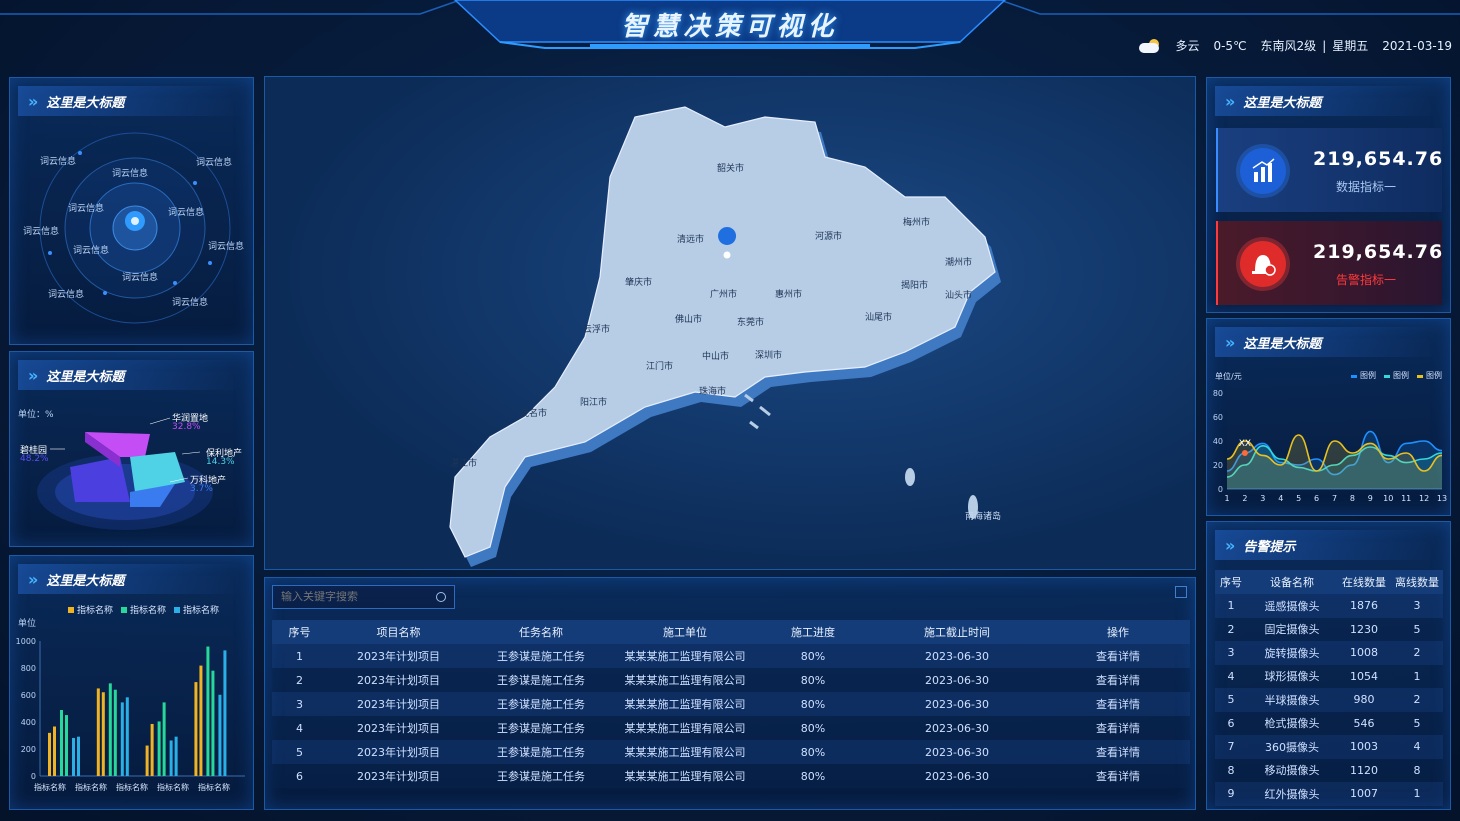 This screenshot has width=1460, height=821. I want to click on table-cell: 1876, so click(1364, 606).